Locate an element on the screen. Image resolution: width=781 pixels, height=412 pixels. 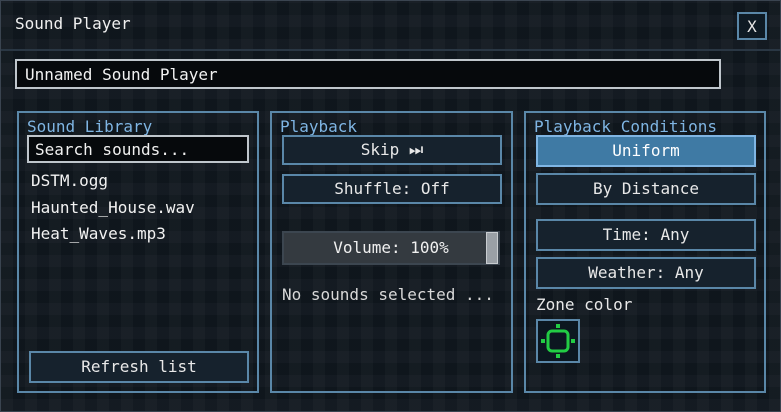
zone-color-label: Zone color is located at coordinates (584, 304).